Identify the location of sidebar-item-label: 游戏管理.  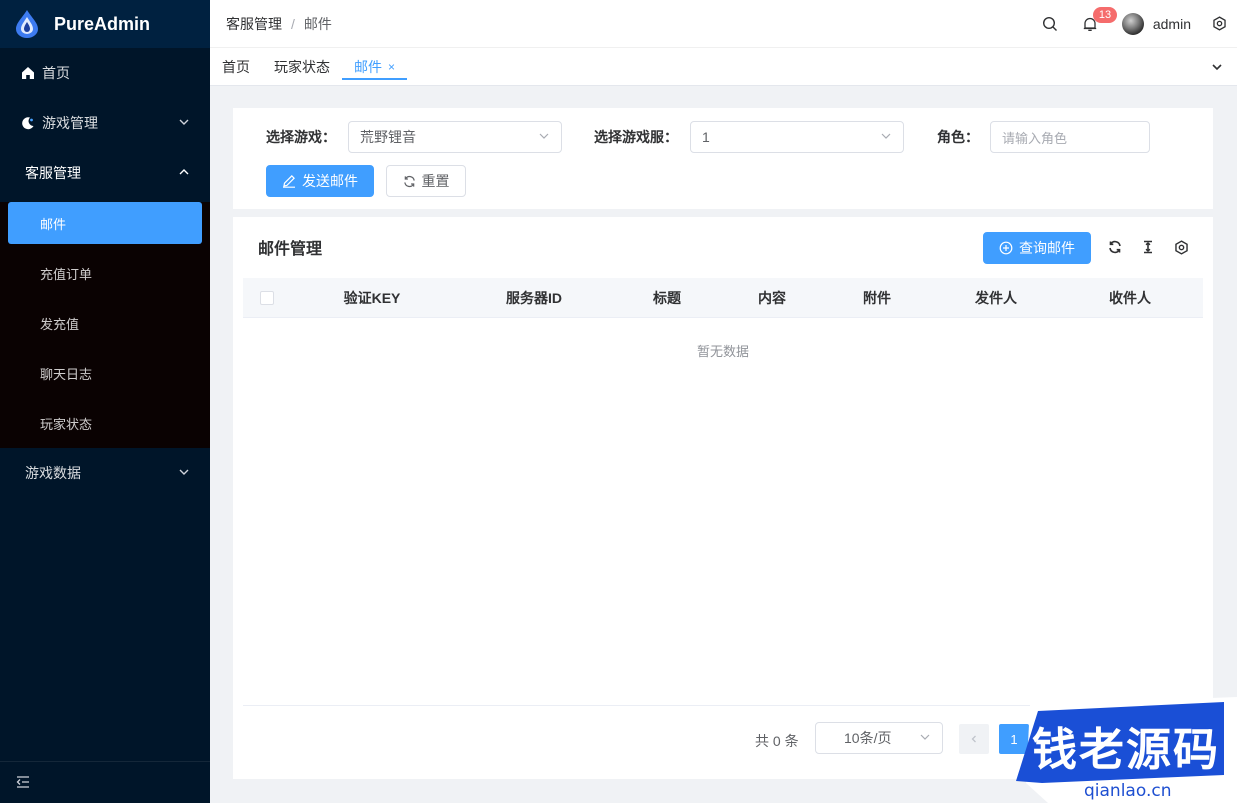
(70, 123).